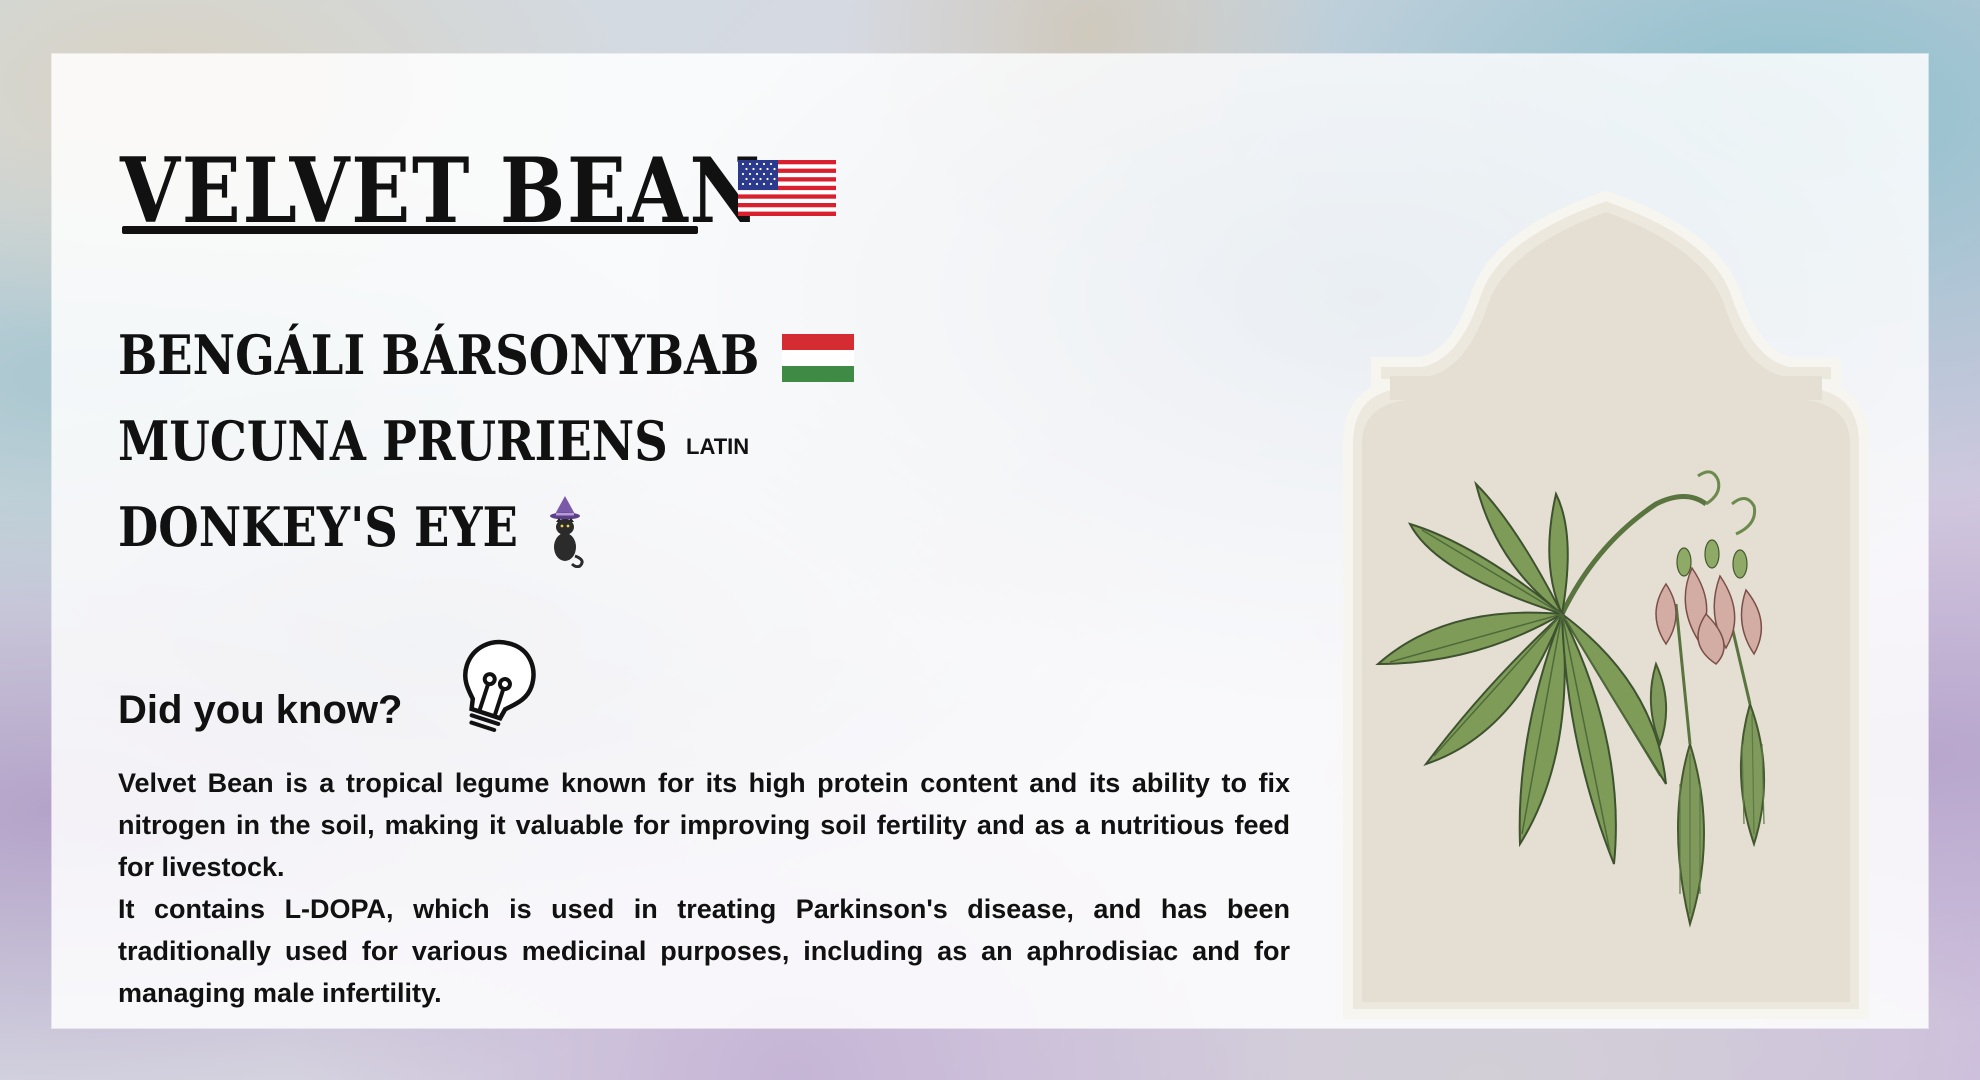 The height and width of the screenshot is (1080, 1980). What do you see at coordinates (787, 188) in the screenshot?
I see `us-flag-icon` at bounding box center [787, 188].